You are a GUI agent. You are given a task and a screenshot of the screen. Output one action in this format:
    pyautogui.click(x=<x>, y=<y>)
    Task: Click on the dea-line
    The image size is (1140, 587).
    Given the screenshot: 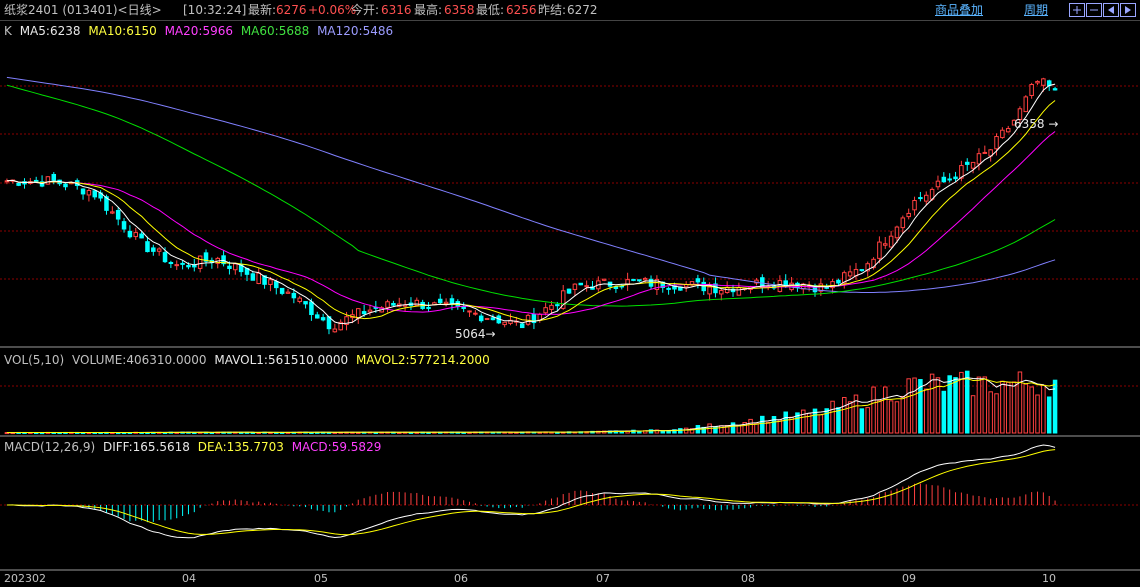 What is the action you would take?
    pyautogui.click(x=531, y=492)
    